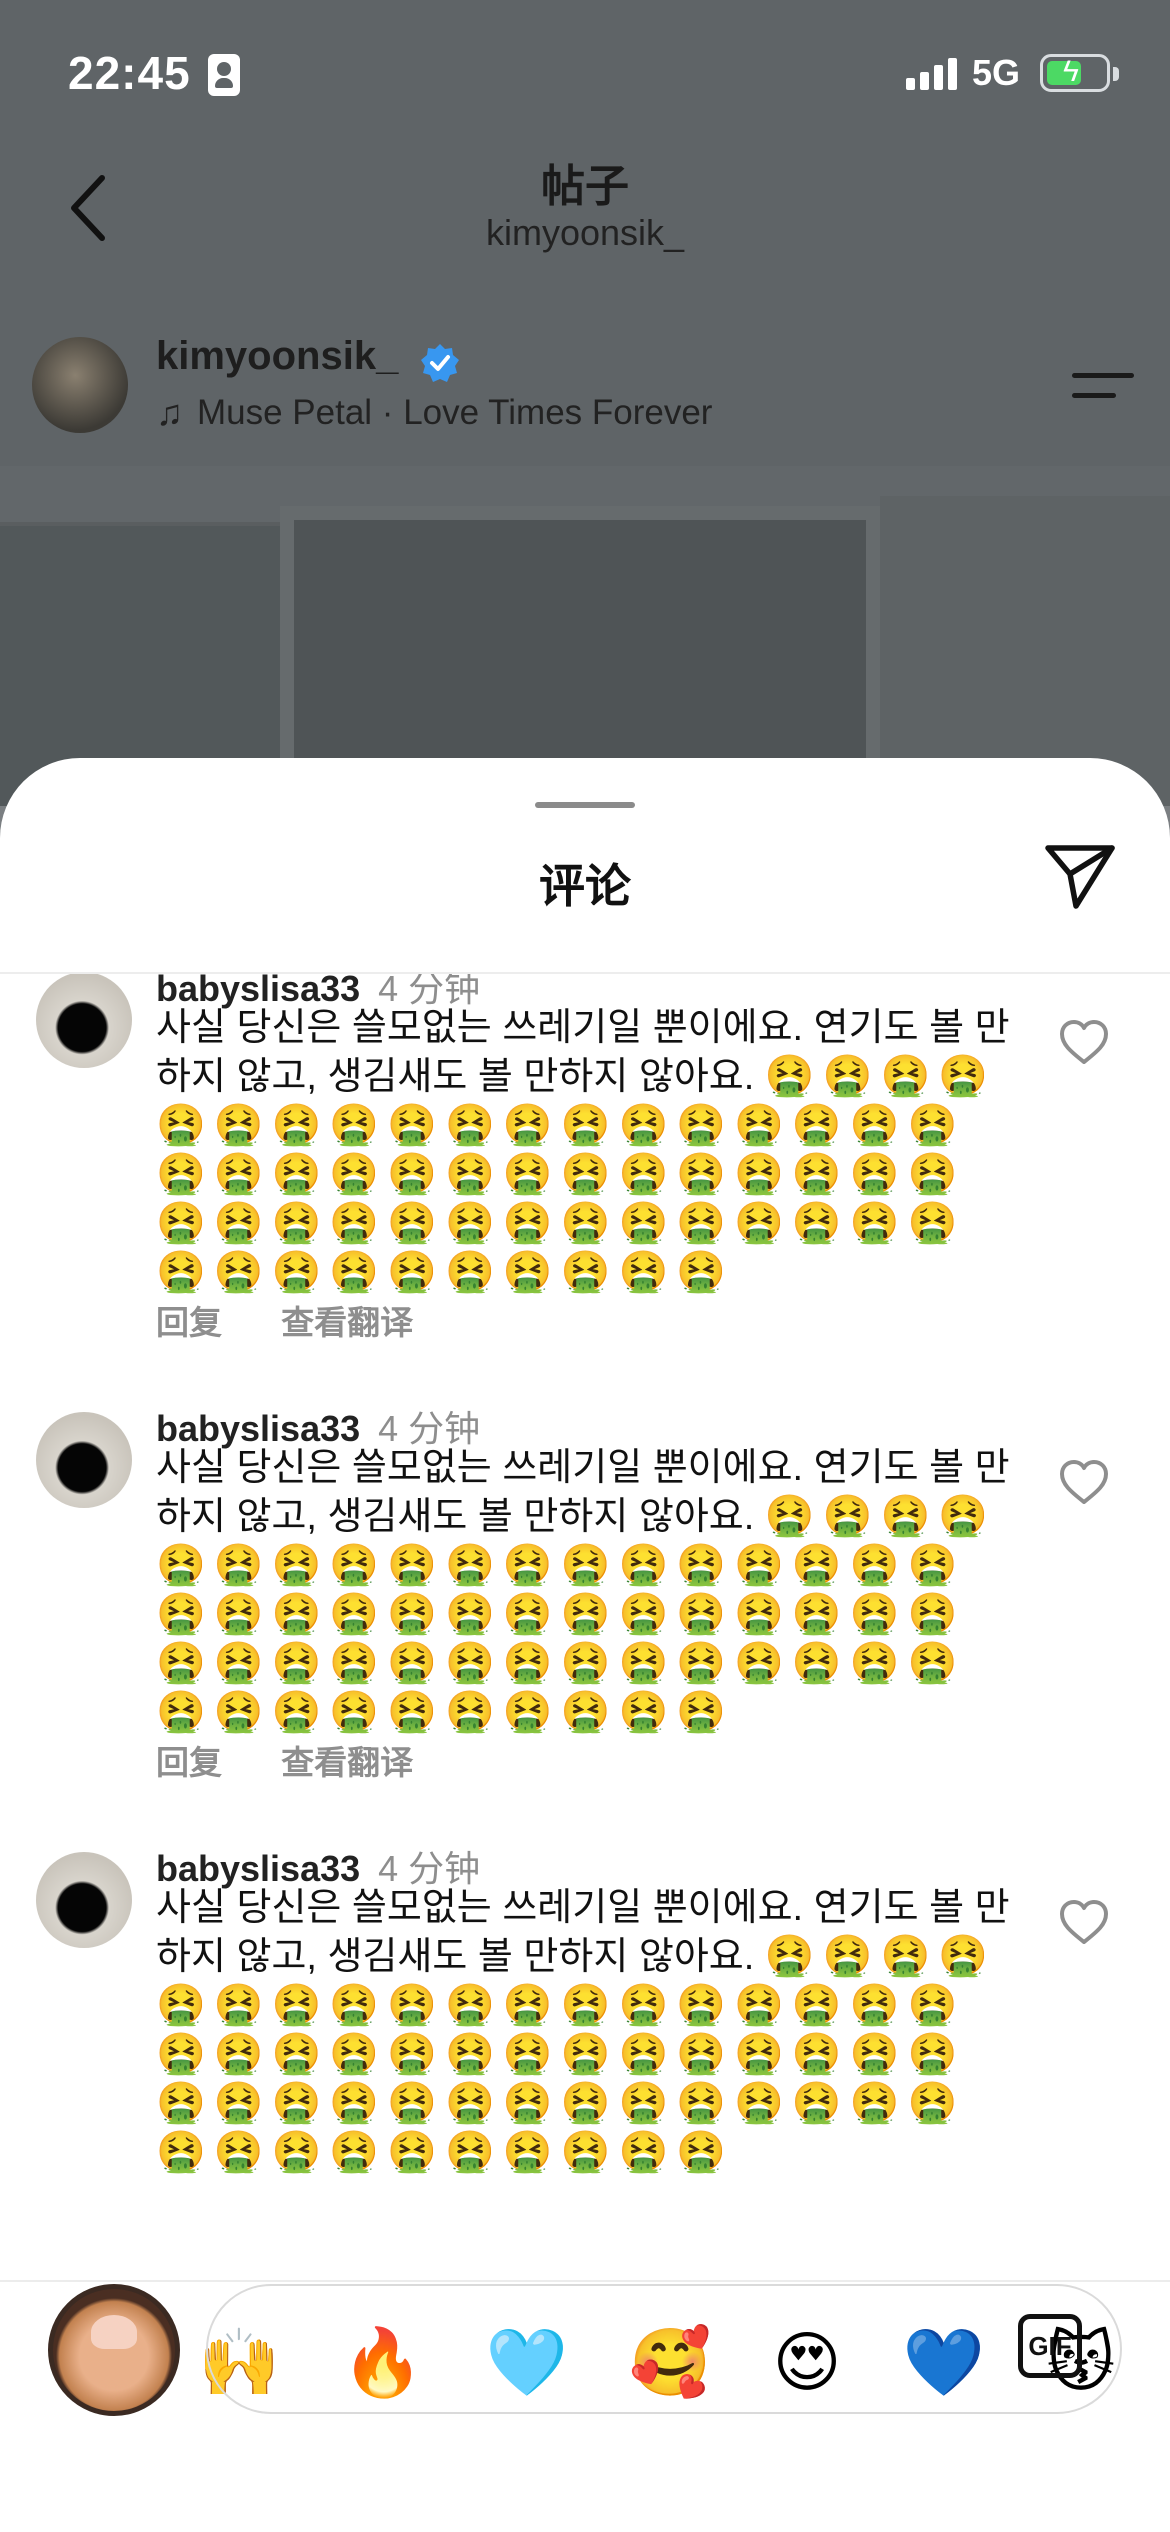 The width and height of the screenshot is (1170, 2532). Describe the element at coordinates (1103, 385) in the screenshot. I see `more-menu-icon` at that location.